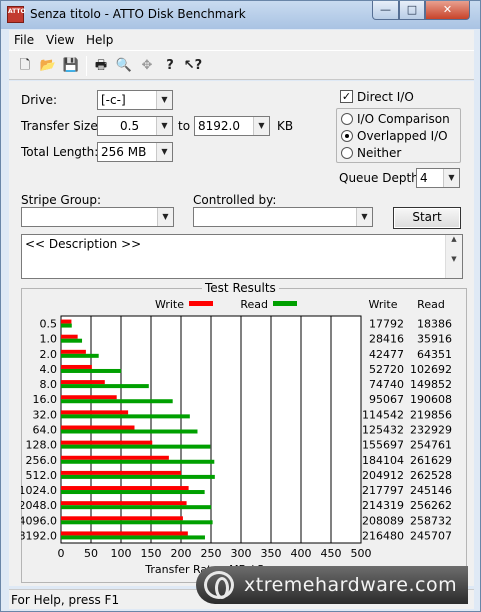  Describe the element at coordinates (283, 217) in the screenshot. I see `controlled-by-select: ▼` at that location.